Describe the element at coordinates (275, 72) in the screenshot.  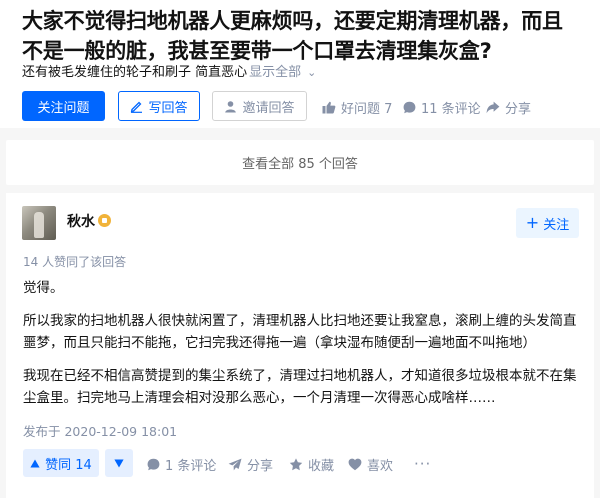
I see `show-all-link: 显示全部` at that location.